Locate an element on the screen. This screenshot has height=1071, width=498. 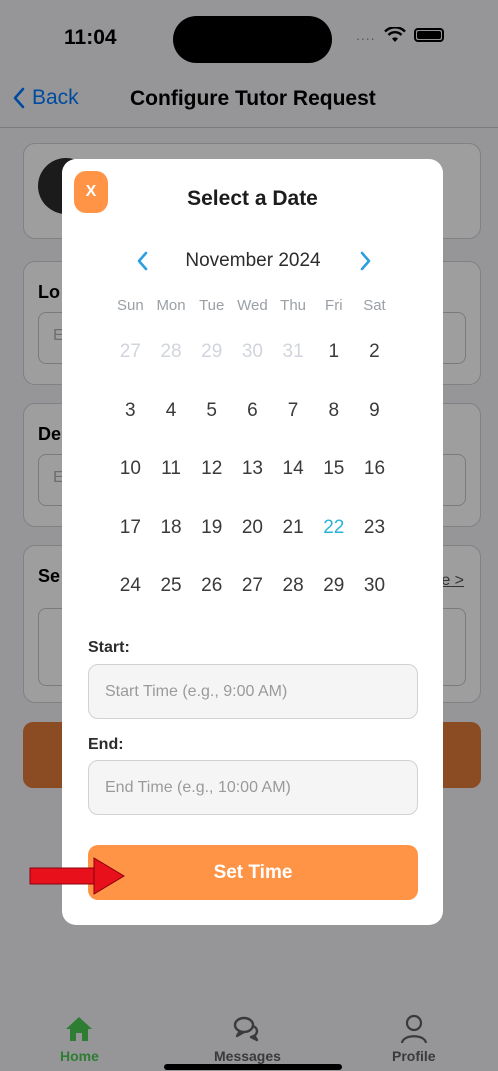
calendar-day-selected: 22 is located at coordinates (333, 542).